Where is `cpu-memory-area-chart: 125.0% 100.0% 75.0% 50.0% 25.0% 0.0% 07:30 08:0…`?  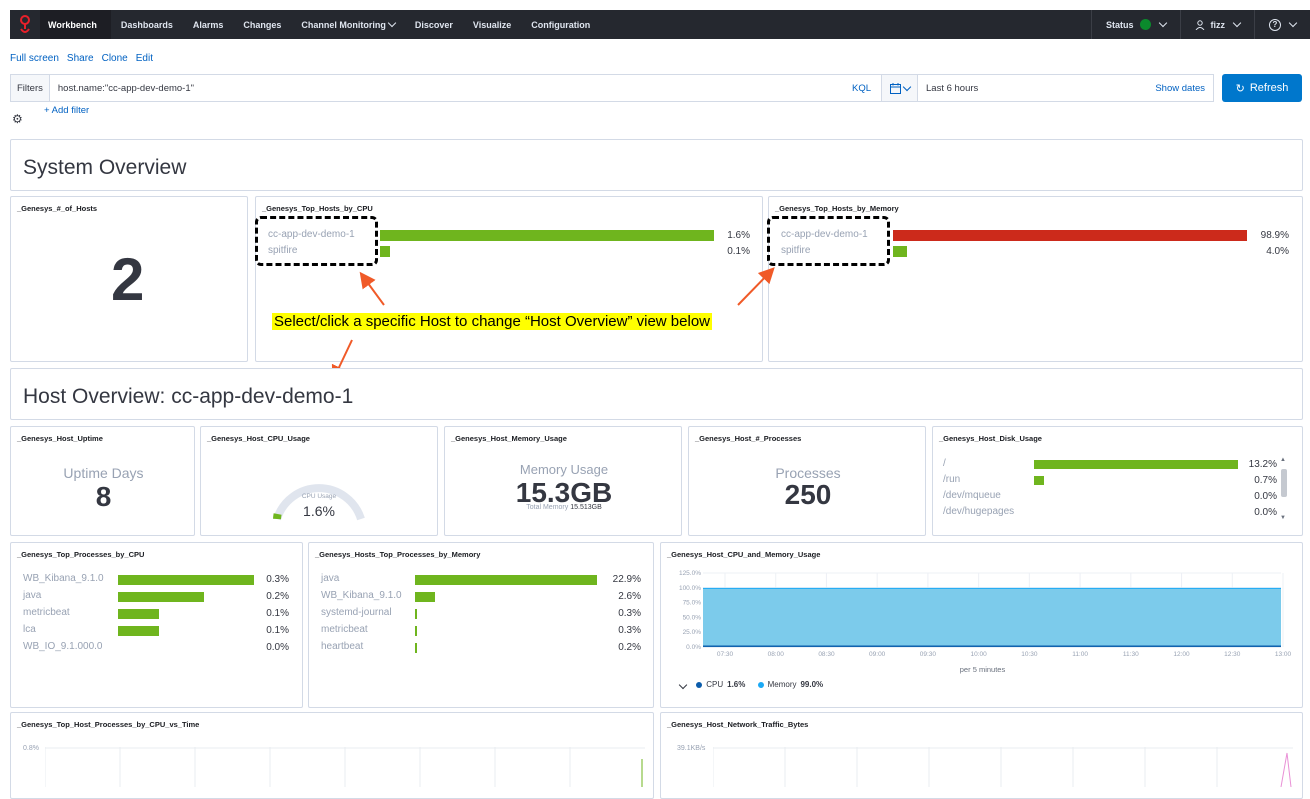 cpu-memory-area-chart: 125.0% 100.0% 75.0% 50.0% 25.0% 0.0% 07:30 08:0… is located at coordinates (982, 620).